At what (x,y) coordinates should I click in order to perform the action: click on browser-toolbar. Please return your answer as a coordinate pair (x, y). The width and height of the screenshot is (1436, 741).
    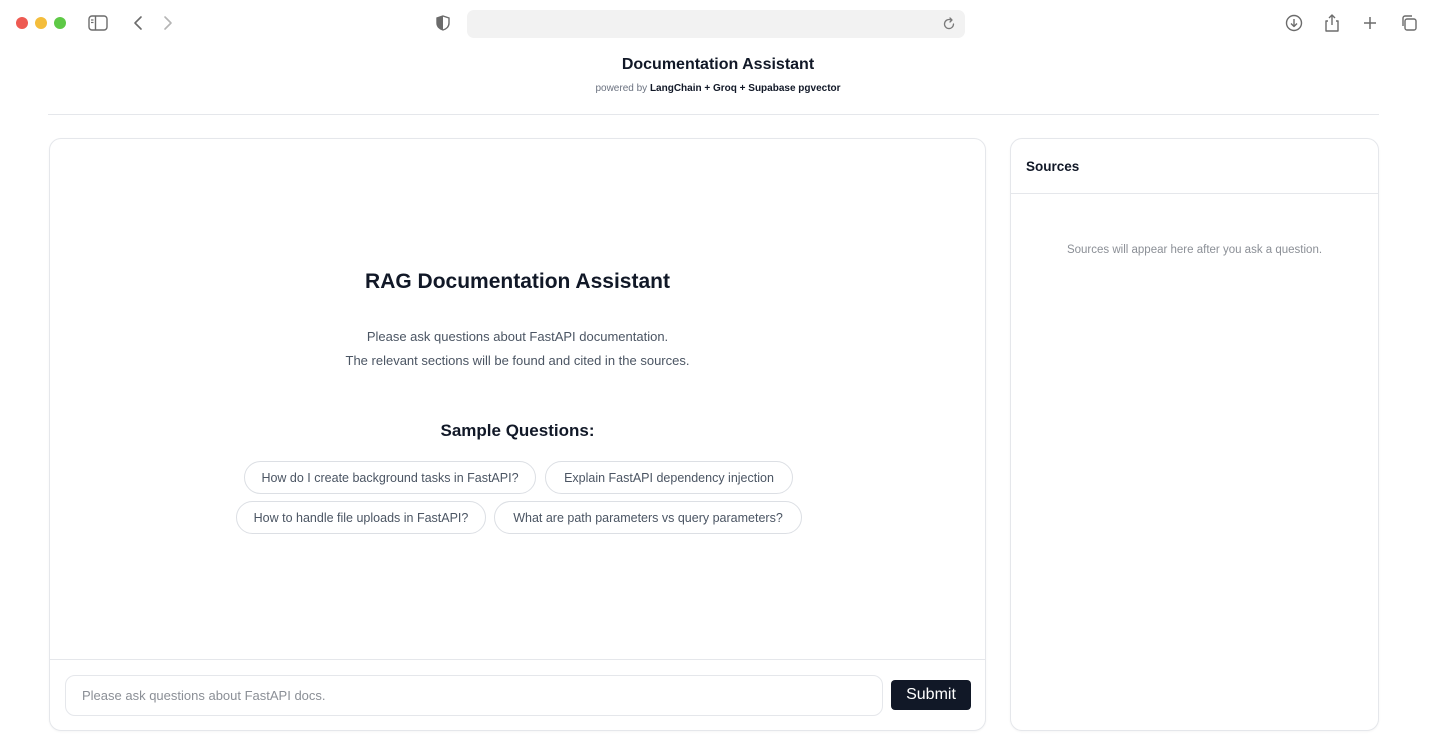
    Looking at the image, I should click on (718, 23).